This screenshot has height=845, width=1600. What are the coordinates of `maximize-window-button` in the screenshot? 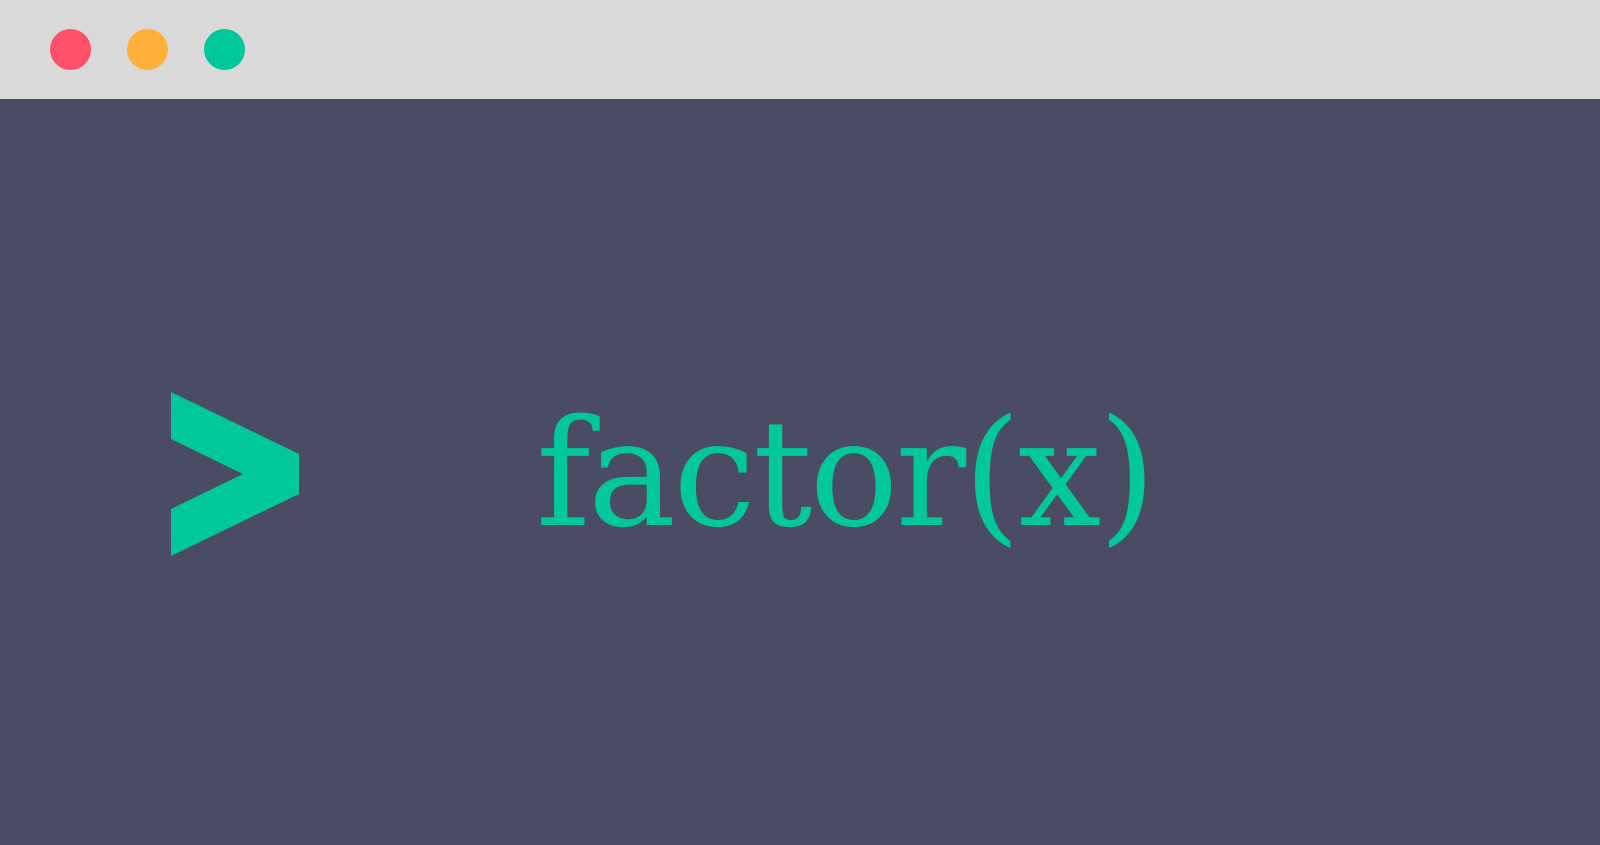 It's located at (224, 49).